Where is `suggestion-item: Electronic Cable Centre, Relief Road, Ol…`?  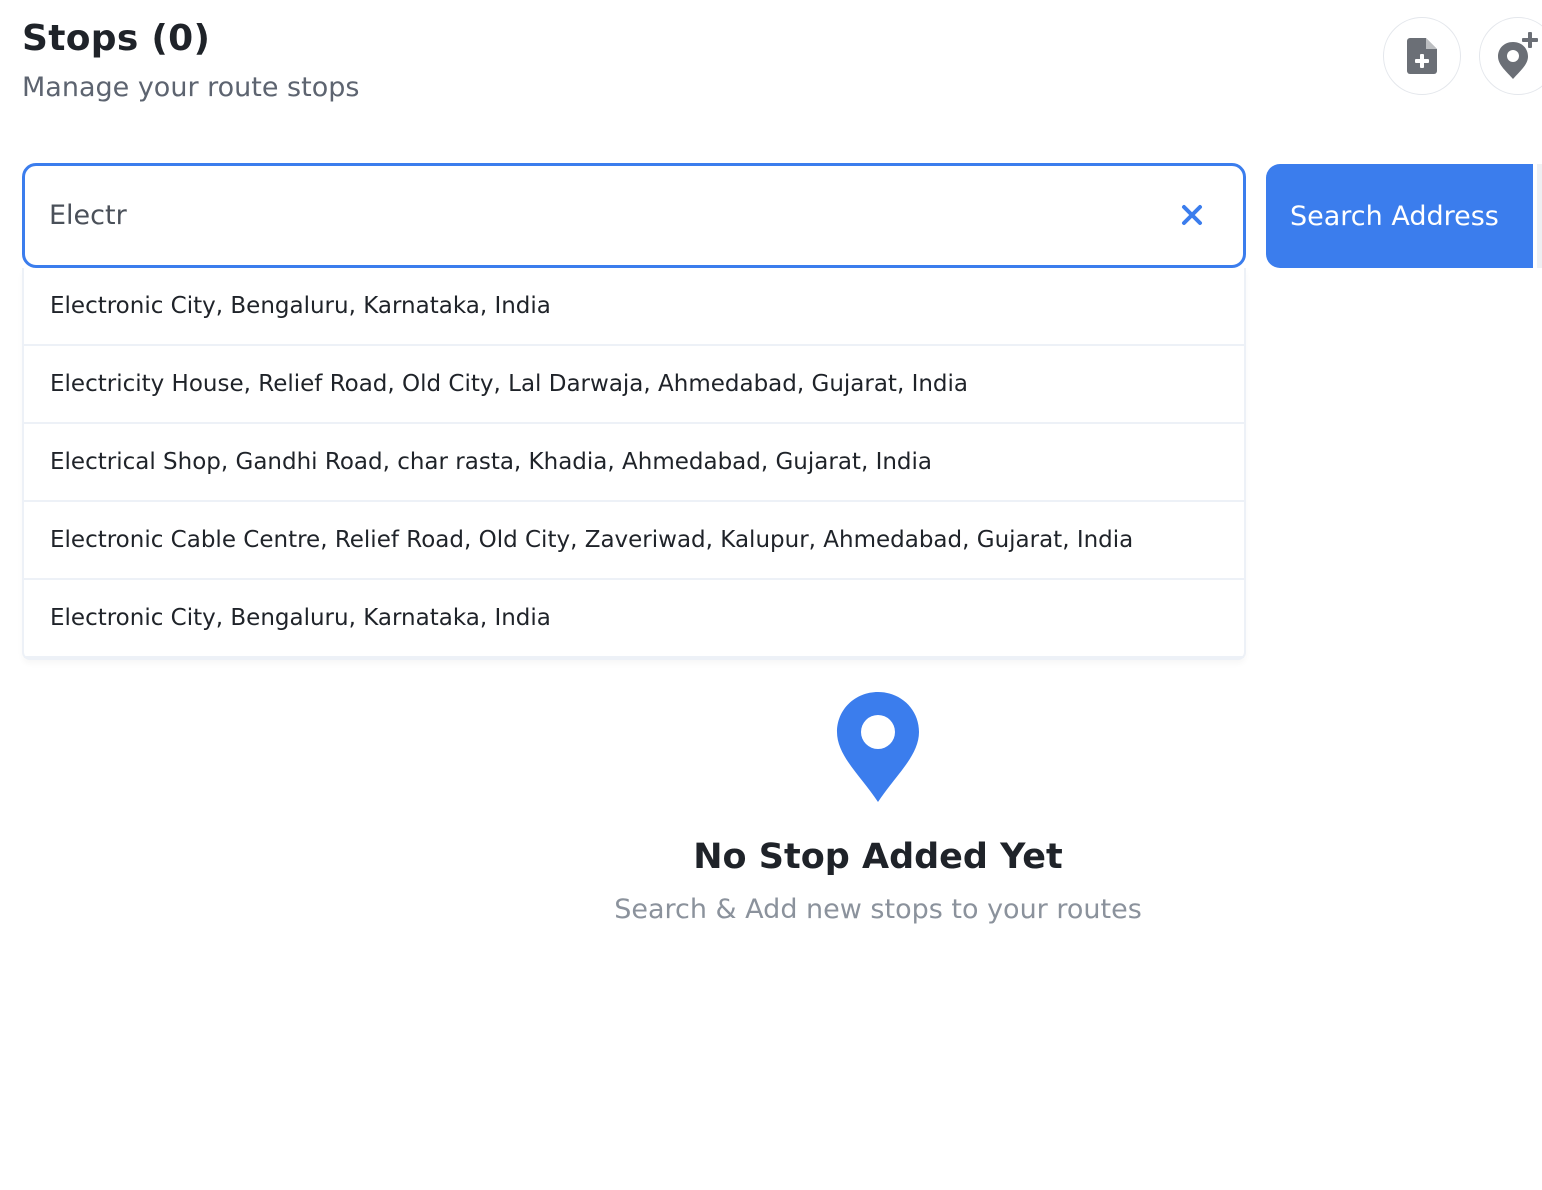 suggestion-item: Electronic Cable Centre, Relief Road, Ol… is located at coordinates (634, 541).